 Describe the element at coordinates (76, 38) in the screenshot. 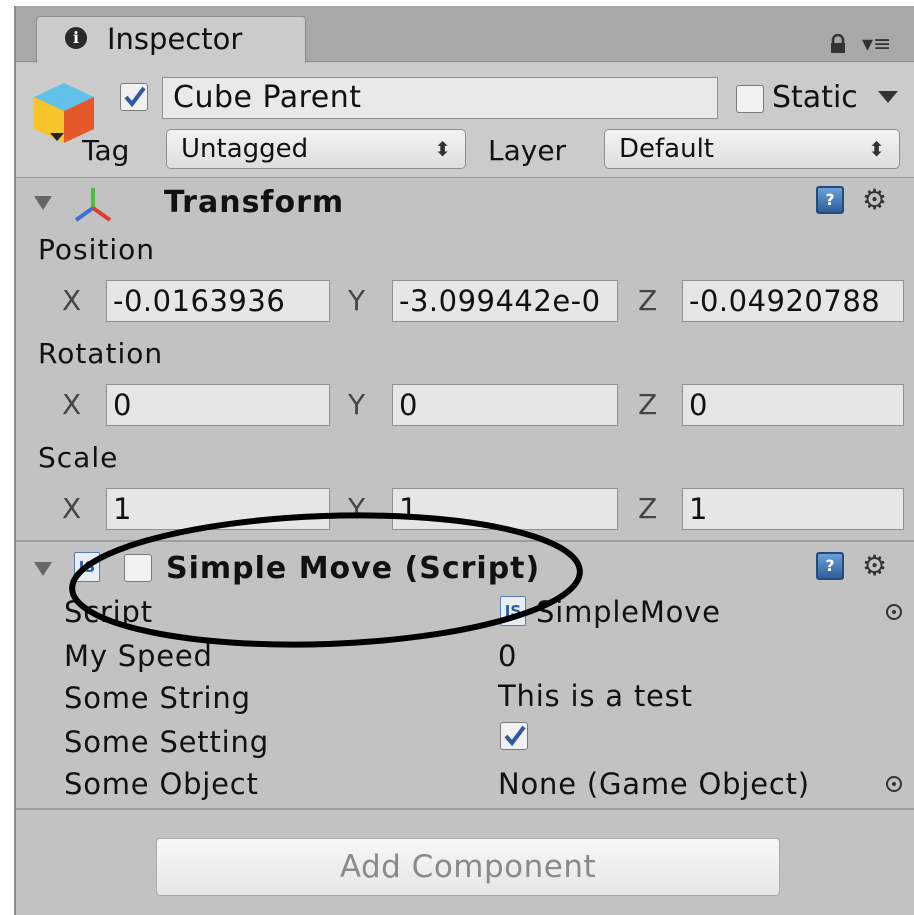

I see `info-icon: i` at that location.